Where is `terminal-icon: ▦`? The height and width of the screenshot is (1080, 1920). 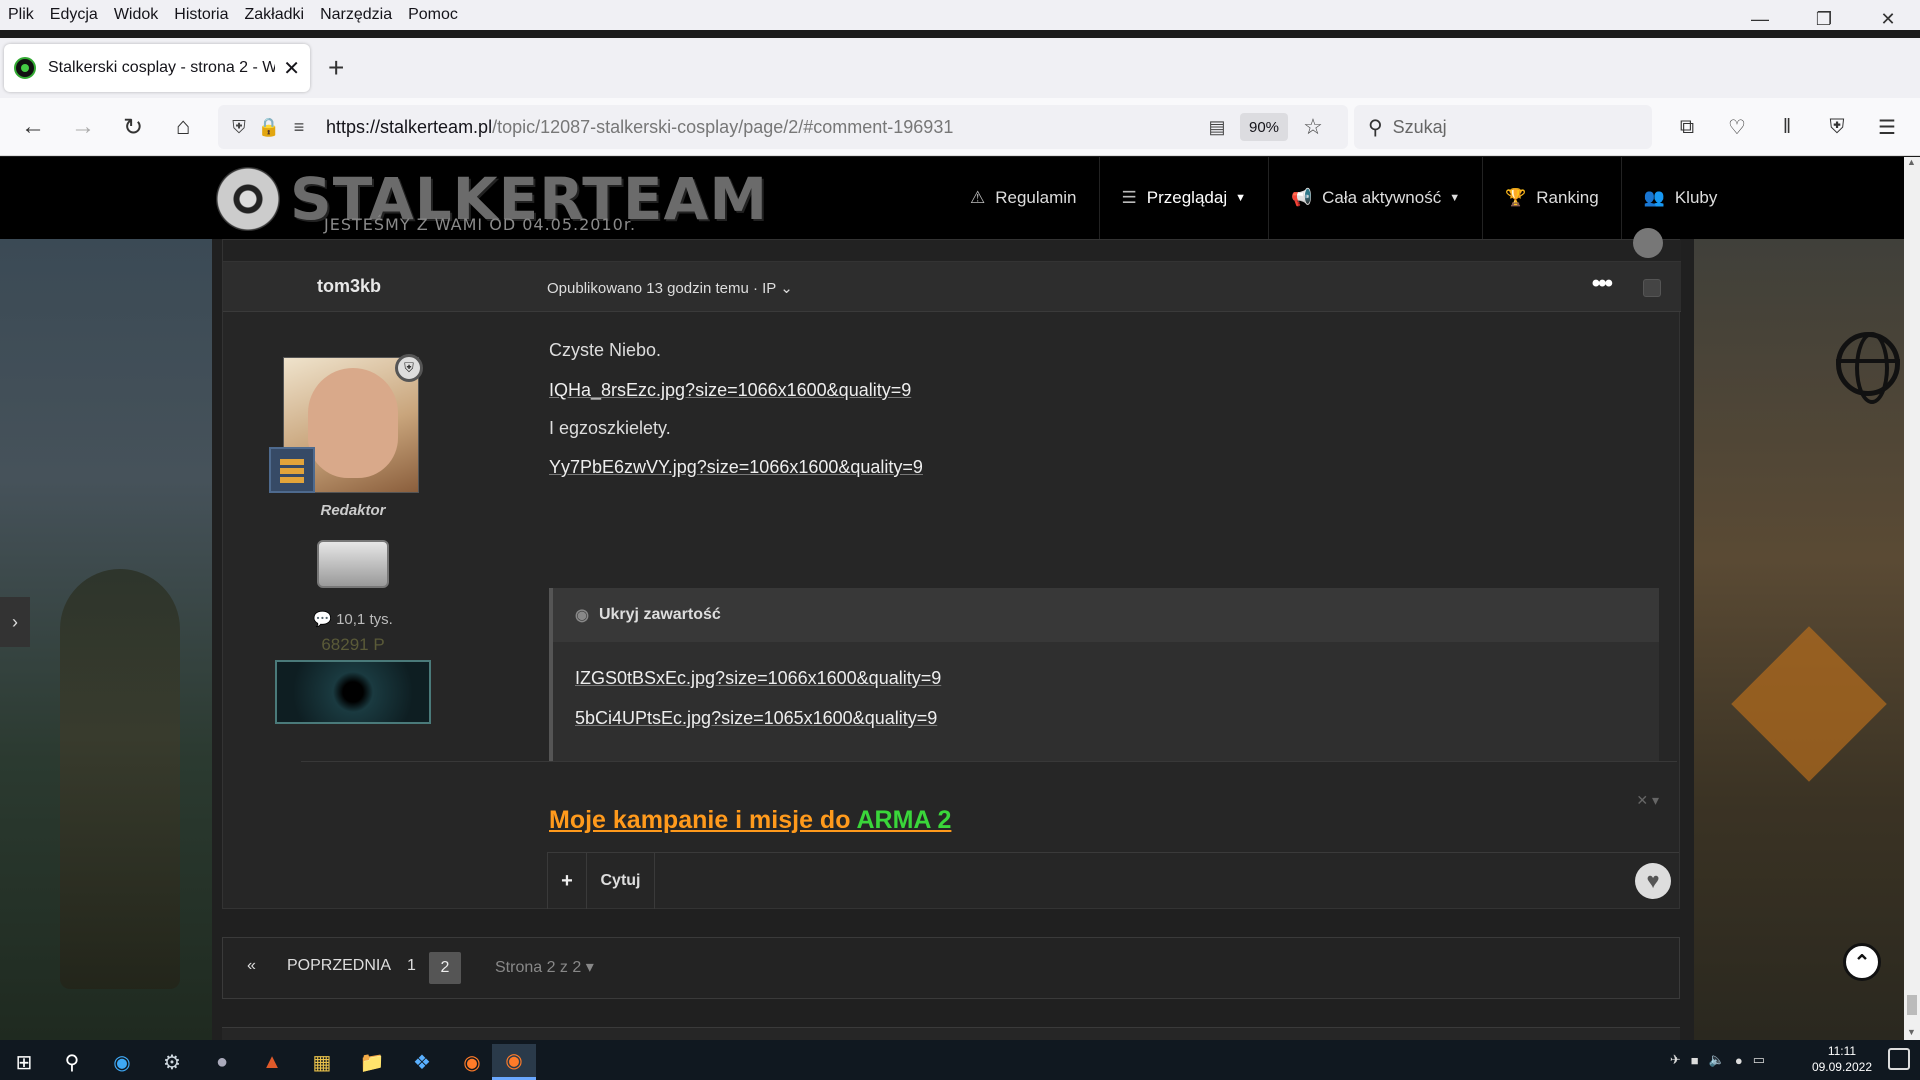 terminal-icon: ▦ is located at coordinates (322, 1062).